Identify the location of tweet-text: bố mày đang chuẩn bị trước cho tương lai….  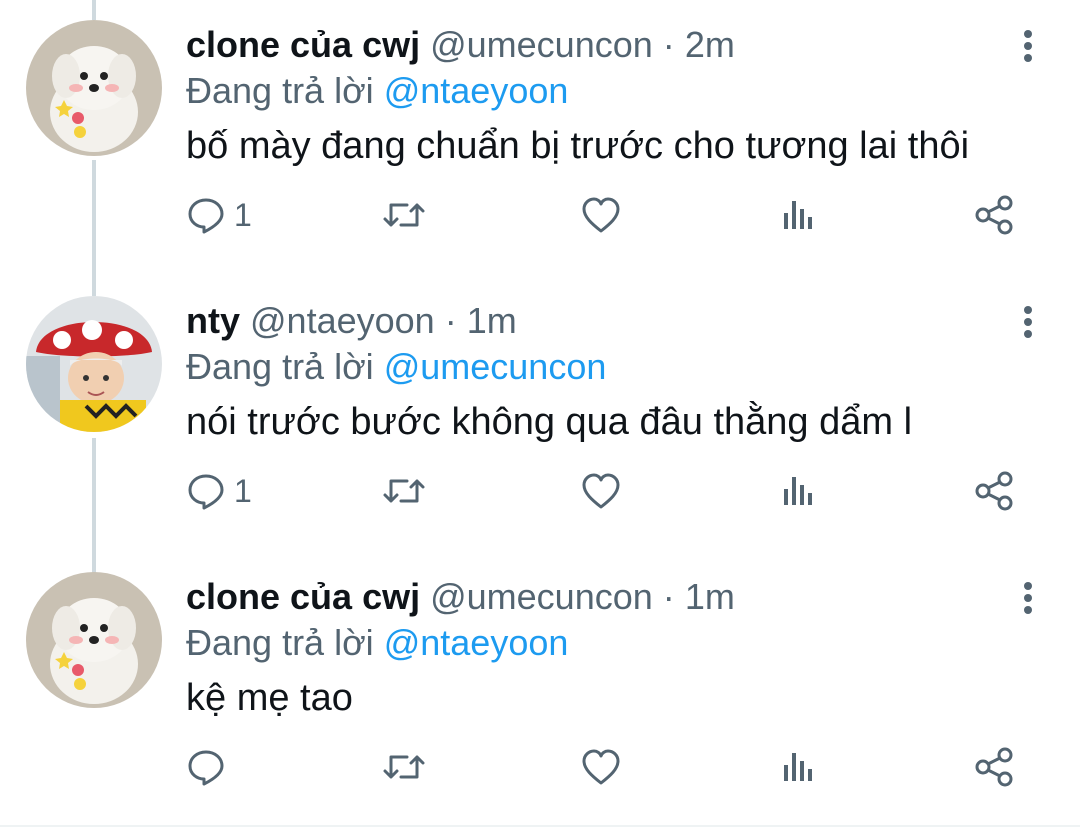
(578, 146).